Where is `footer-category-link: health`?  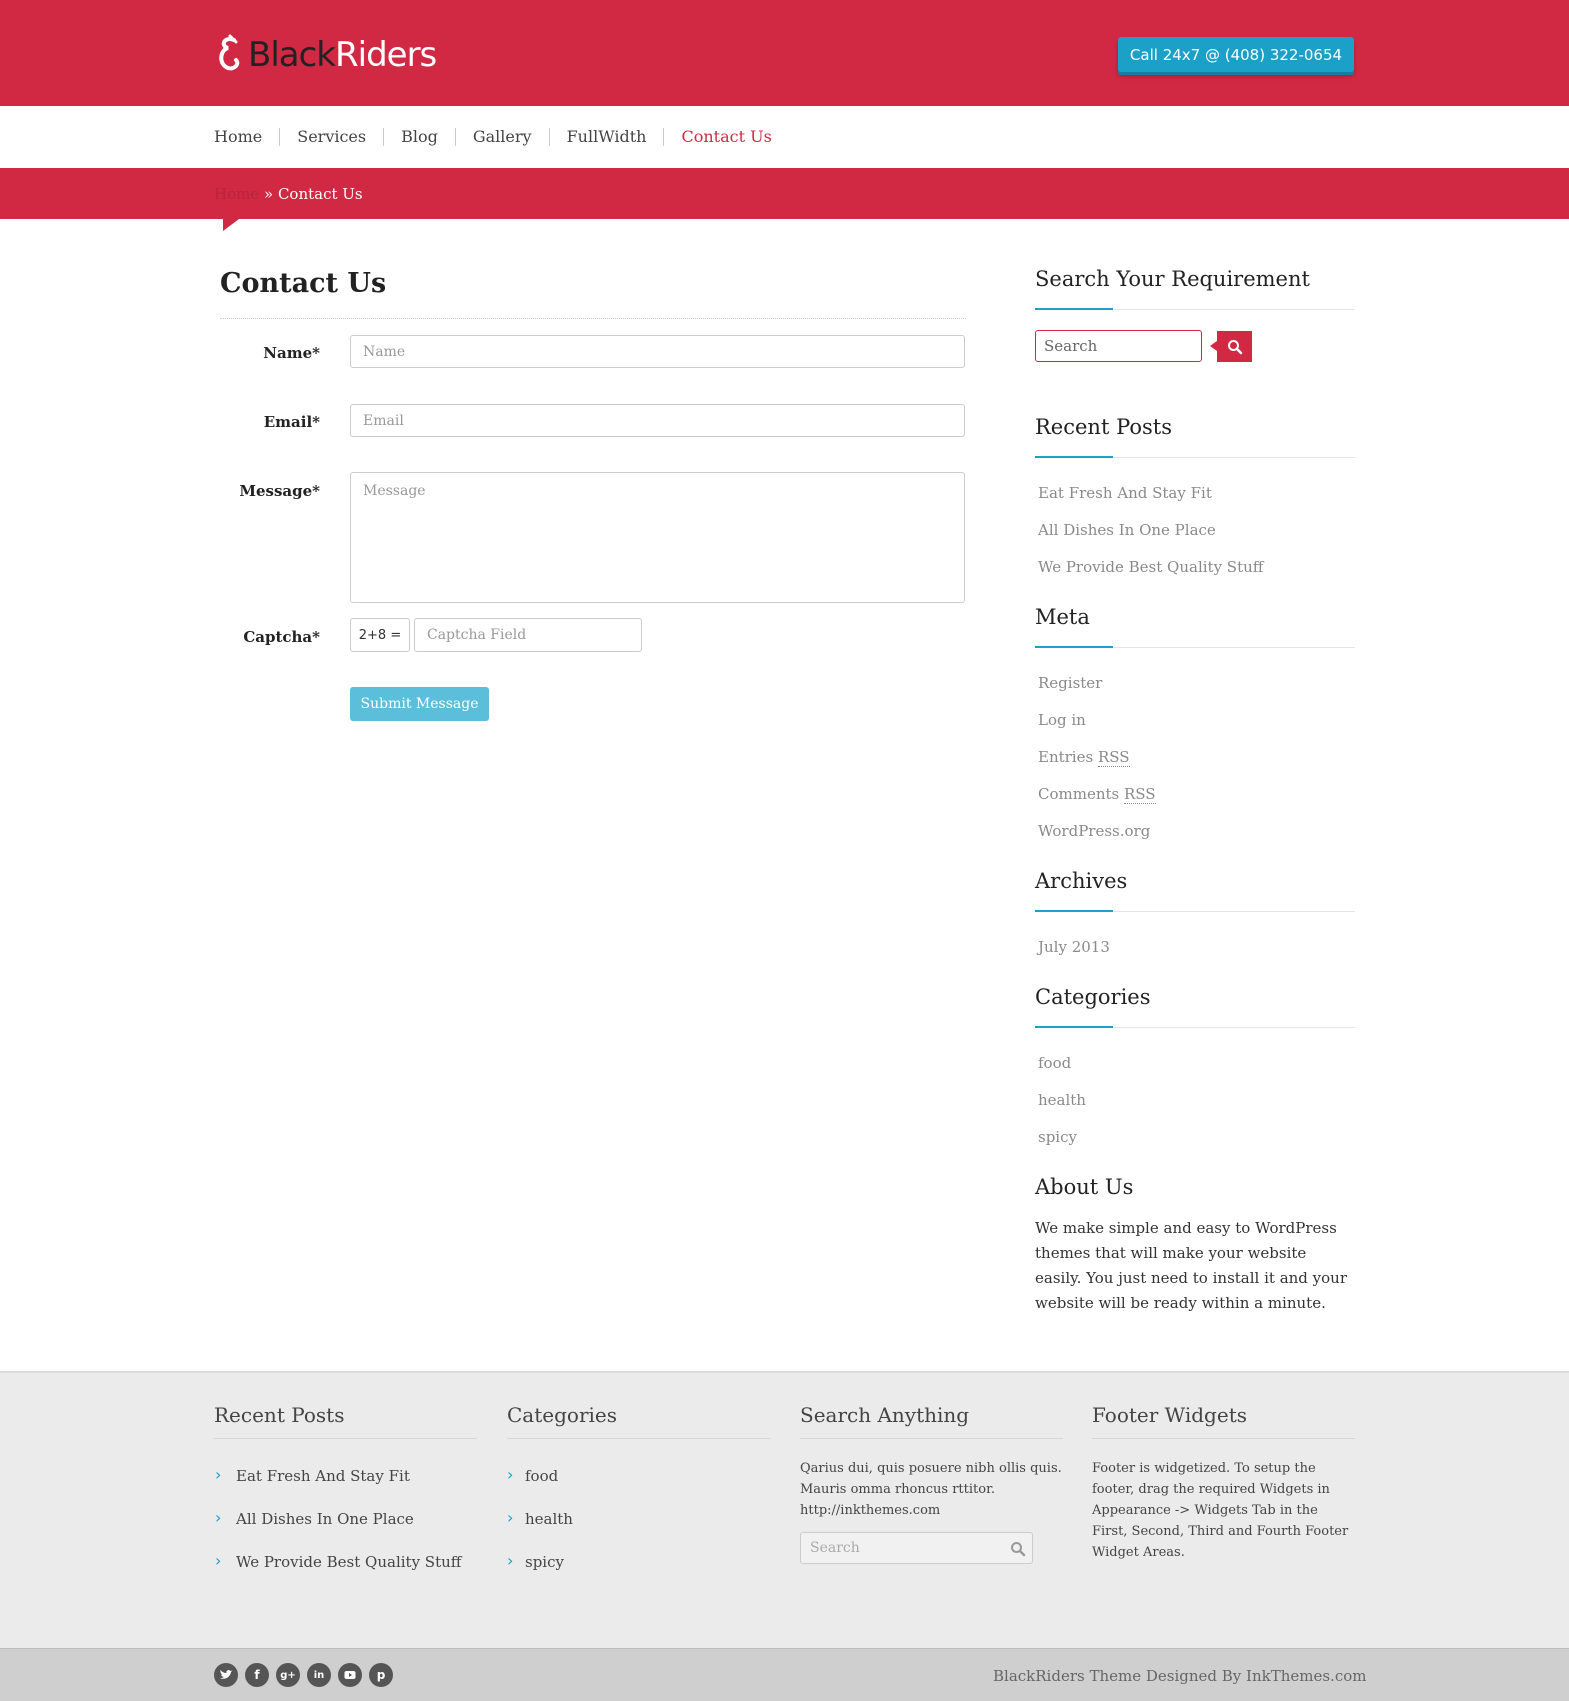 footer-category-link: health is located at coordinates (549, 1519).